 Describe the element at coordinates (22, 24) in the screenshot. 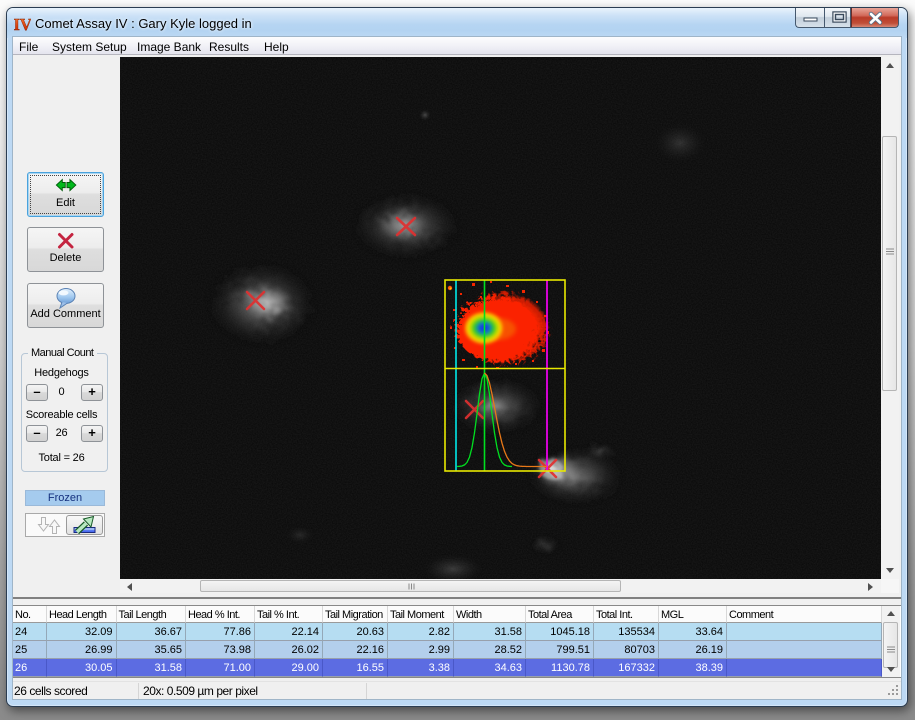

I see `svg-text: IV` at that location.